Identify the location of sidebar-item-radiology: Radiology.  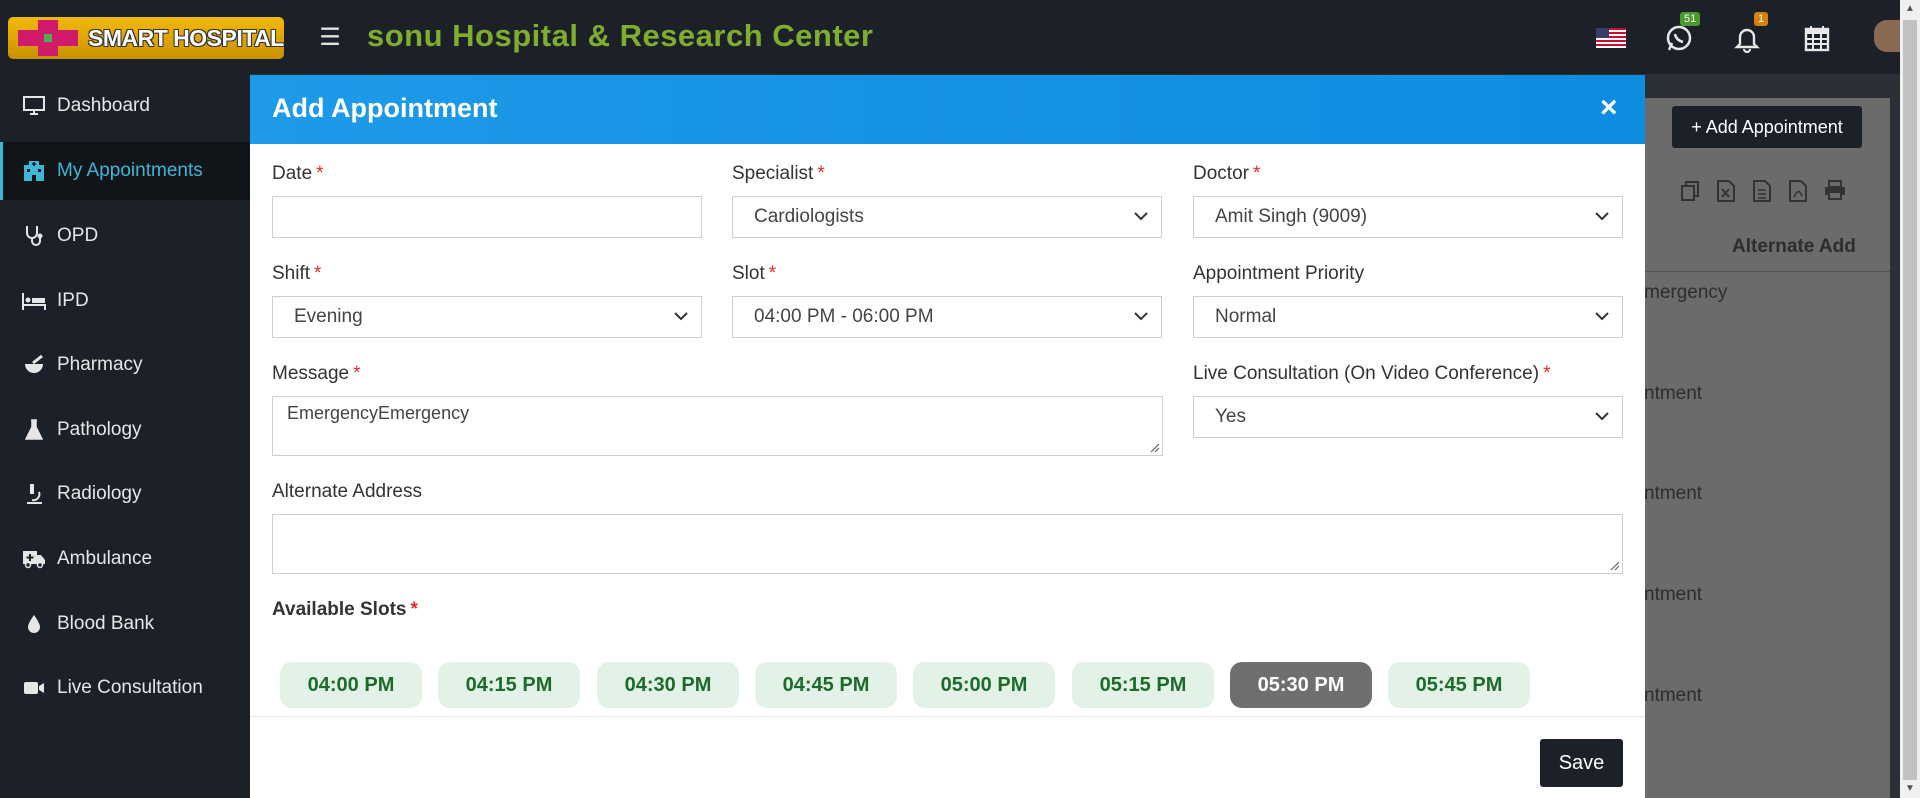
(125, 494).